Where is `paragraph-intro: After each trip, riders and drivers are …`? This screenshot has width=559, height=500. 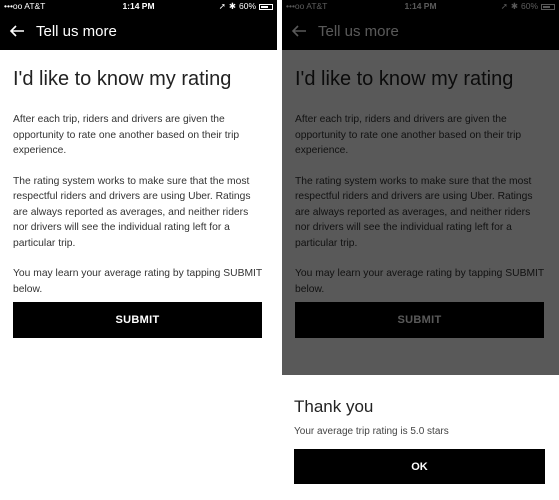 paragraph-intro: After each trip, riders and drivers are … is located at coordinates (126, 135).